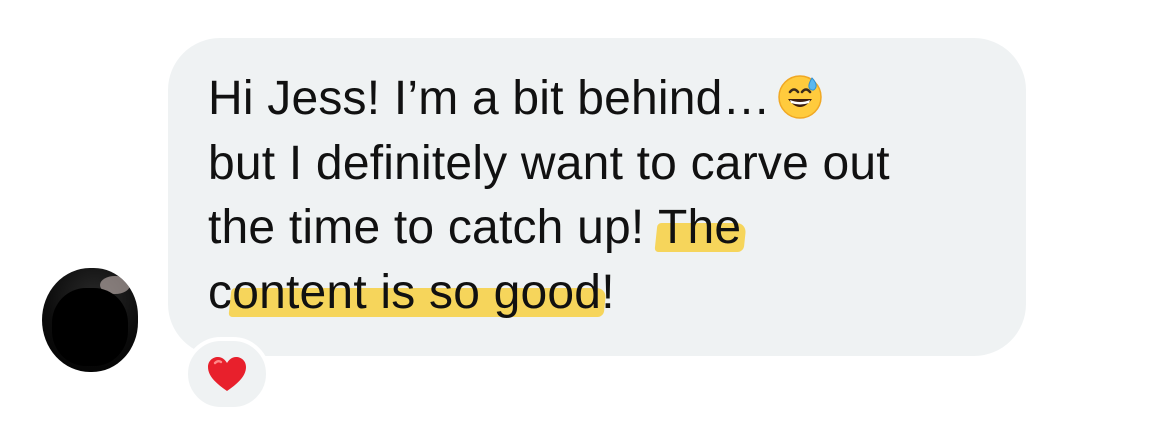  I want to click on highlighted-text: The, so click(699, 227).